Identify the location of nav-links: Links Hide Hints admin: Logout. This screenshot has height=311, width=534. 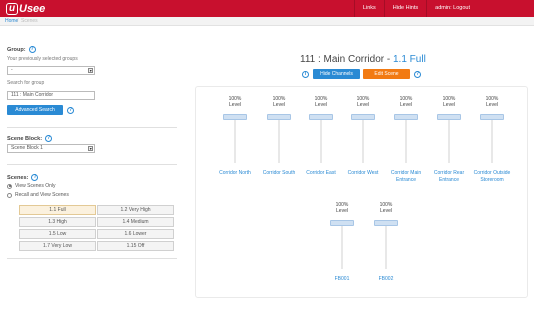
(415, 8).